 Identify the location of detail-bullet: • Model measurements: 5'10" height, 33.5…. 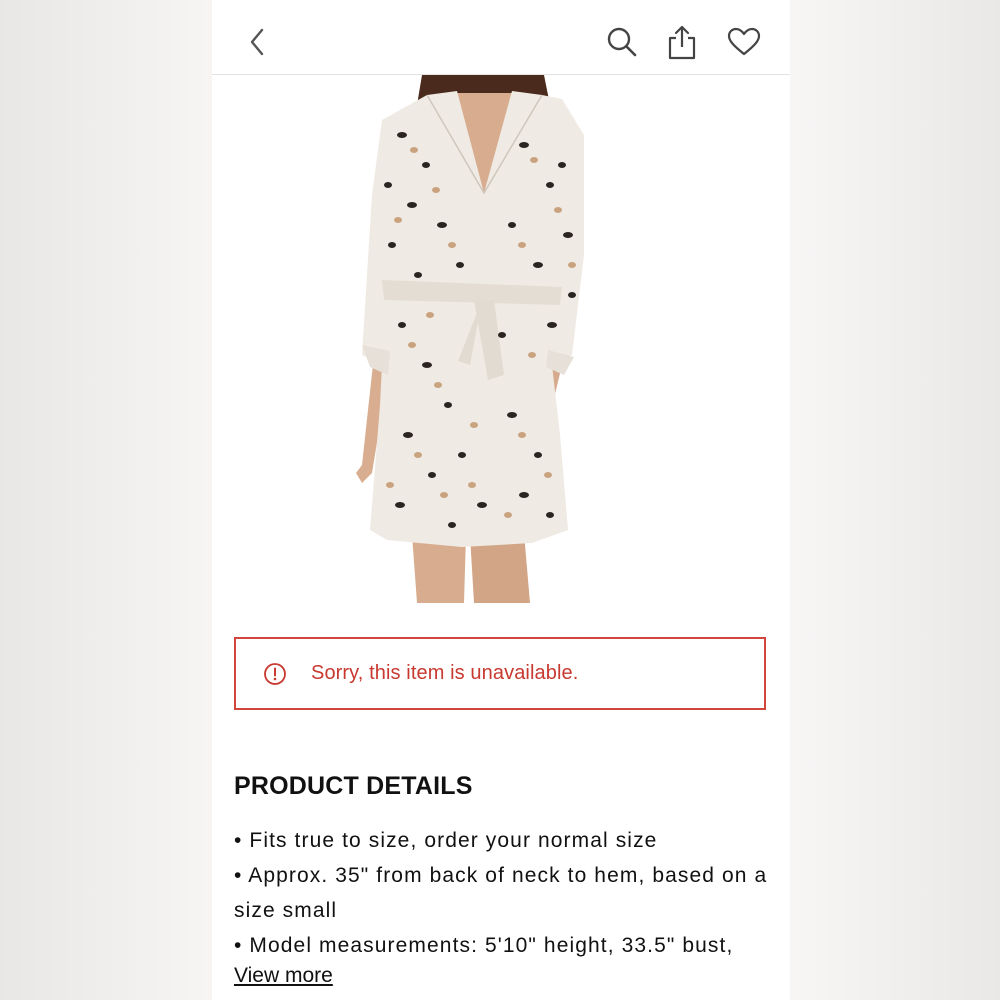
(484, 945).